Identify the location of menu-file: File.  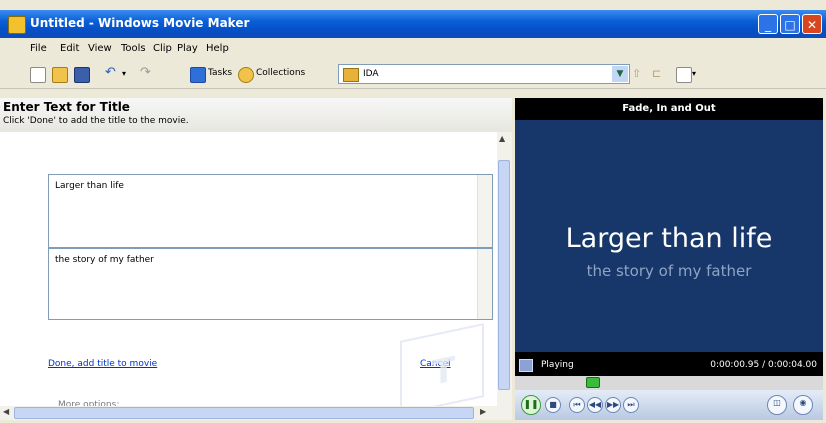
(38, 48).